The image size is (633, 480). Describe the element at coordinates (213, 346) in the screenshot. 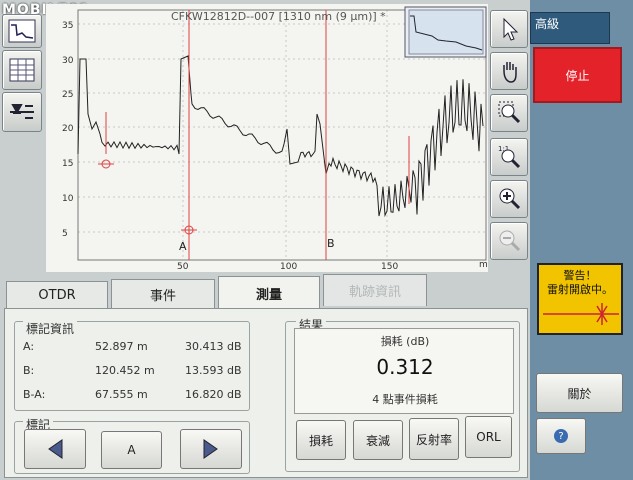

I see `marker-row-a-value: 30.413 dB` at that location.